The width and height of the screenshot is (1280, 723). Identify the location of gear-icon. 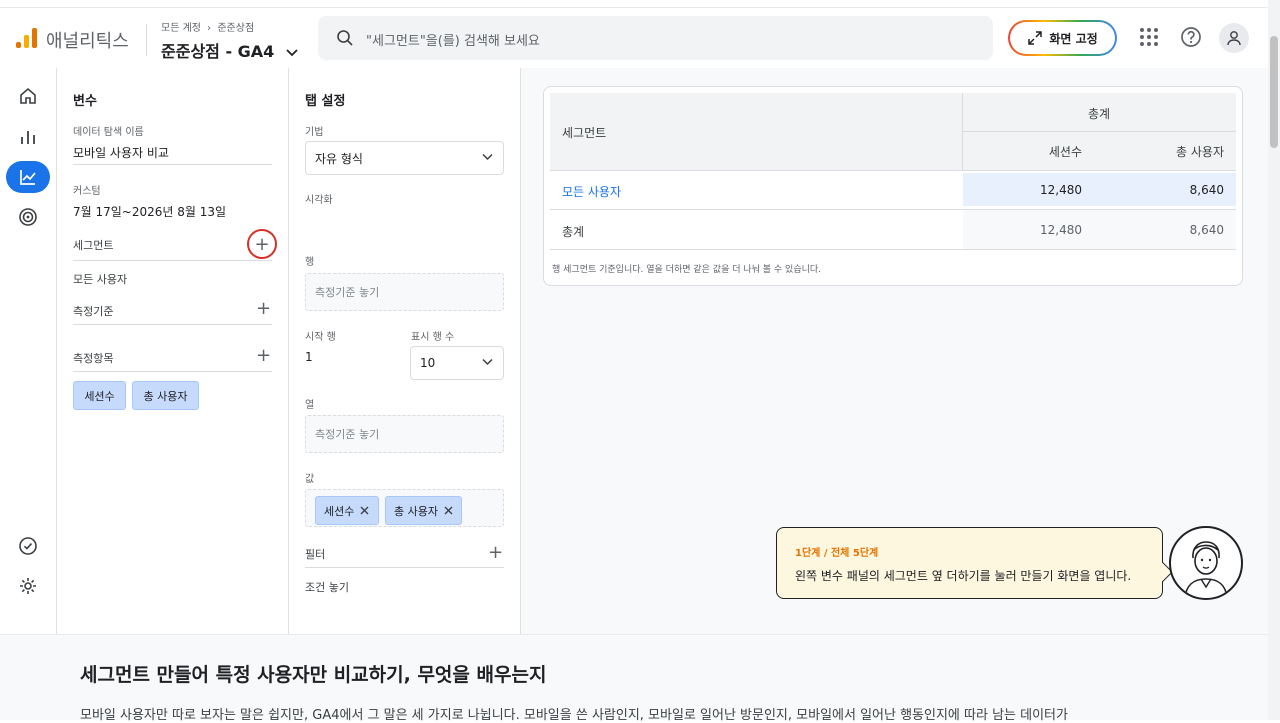
(28, 586).